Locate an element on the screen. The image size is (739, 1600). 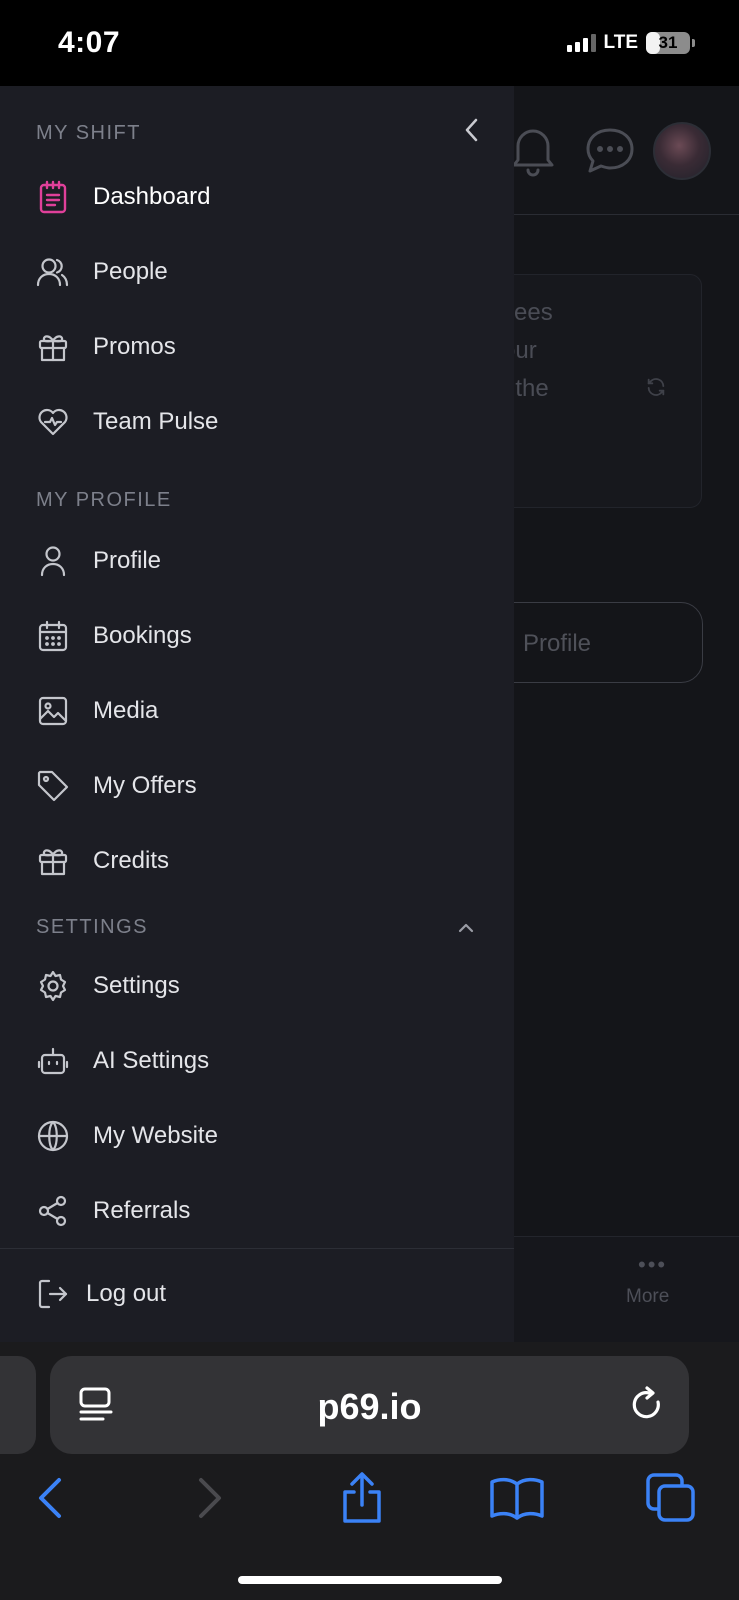
nav-label-my-offers: My Offers is located at coordinates (145, 785).